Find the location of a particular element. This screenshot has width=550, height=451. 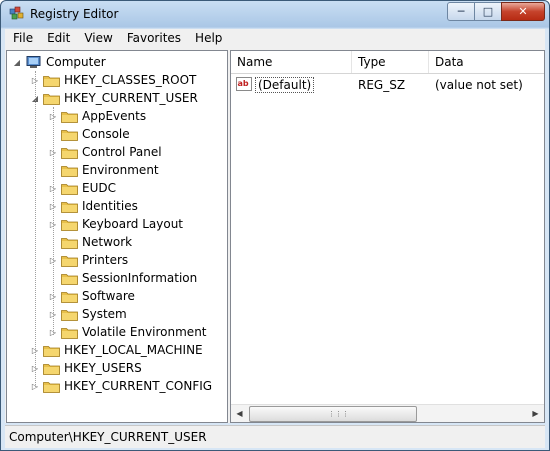

tree-item-label: System is located at coordinates (104, 314).